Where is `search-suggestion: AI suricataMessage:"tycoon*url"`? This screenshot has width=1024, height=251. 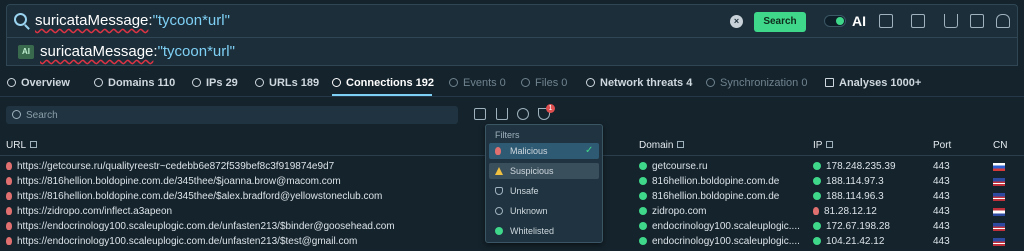
search-suggestion: AI suricataMessage:"tycoon*url" is located at coordinates (512, 52).